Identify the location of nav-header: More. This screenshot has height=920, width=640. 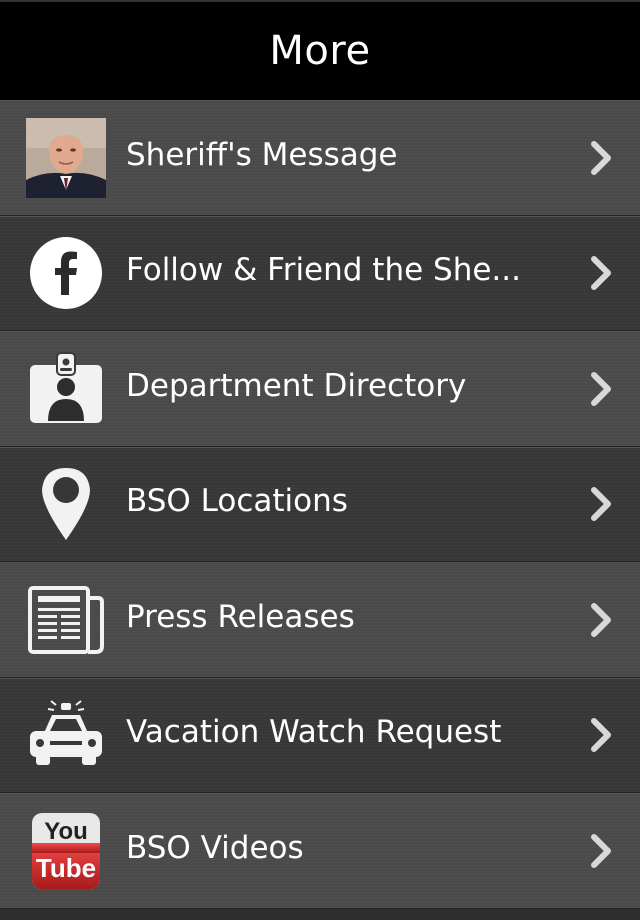
(320, 50).